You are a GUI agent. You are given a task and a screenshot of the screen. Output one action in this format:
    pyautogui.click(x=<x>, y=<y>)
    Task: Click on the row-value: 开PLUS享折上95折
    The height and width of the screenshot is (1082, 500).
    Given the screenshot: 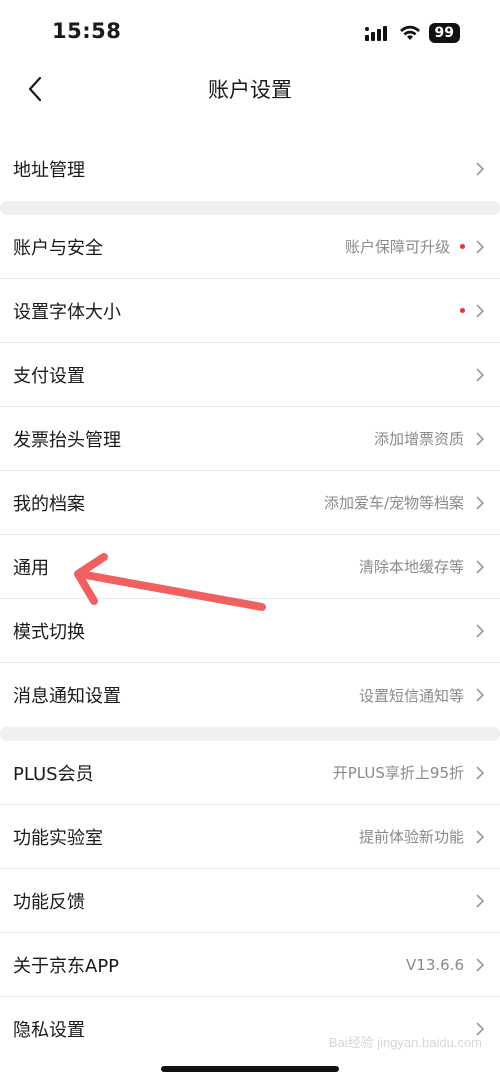 What is the action you would take?
    pyautogui.click(x=398, y=773)
    